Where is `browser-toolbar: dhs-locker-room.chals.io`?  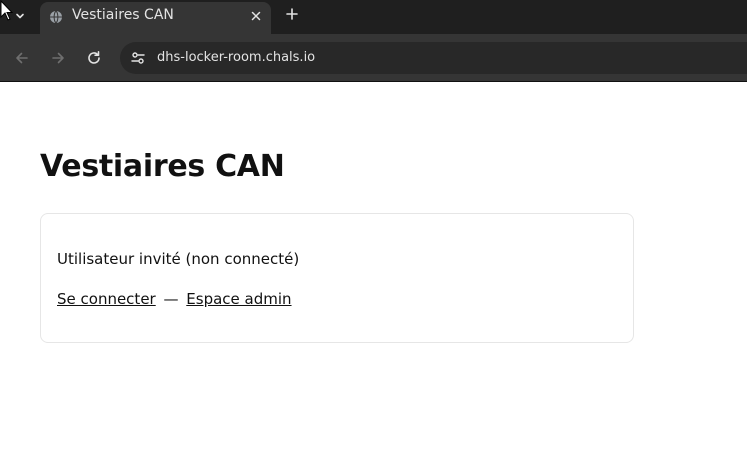
browser-toolbar: dhs-locker-room.chals.io is located at coordinates (373, 58).